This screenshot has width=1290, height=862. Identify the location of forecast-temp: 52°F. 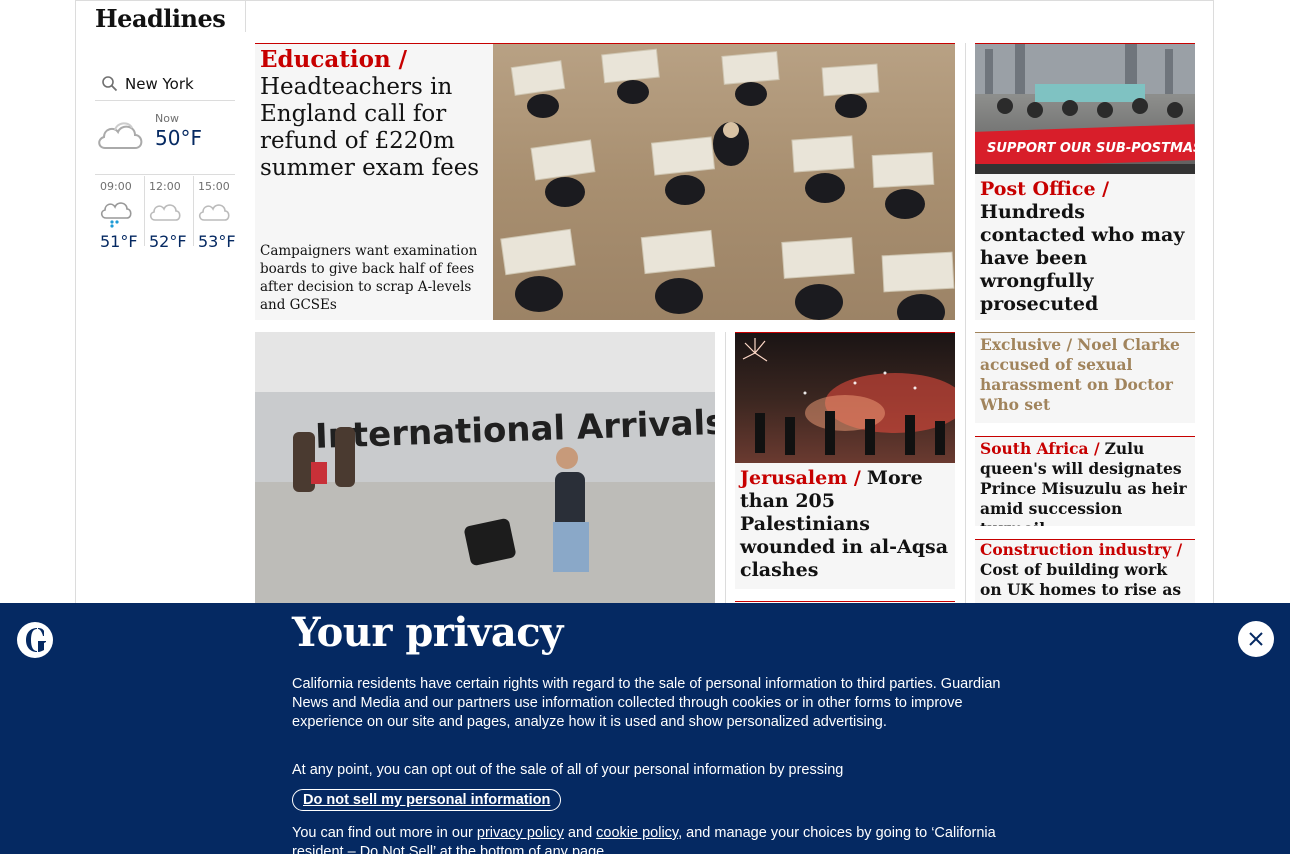
(168, 241).